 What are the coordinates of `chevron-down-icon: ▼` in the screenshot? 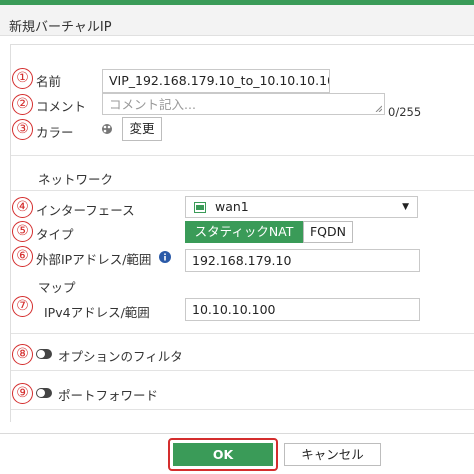 It's located at (405, 207).